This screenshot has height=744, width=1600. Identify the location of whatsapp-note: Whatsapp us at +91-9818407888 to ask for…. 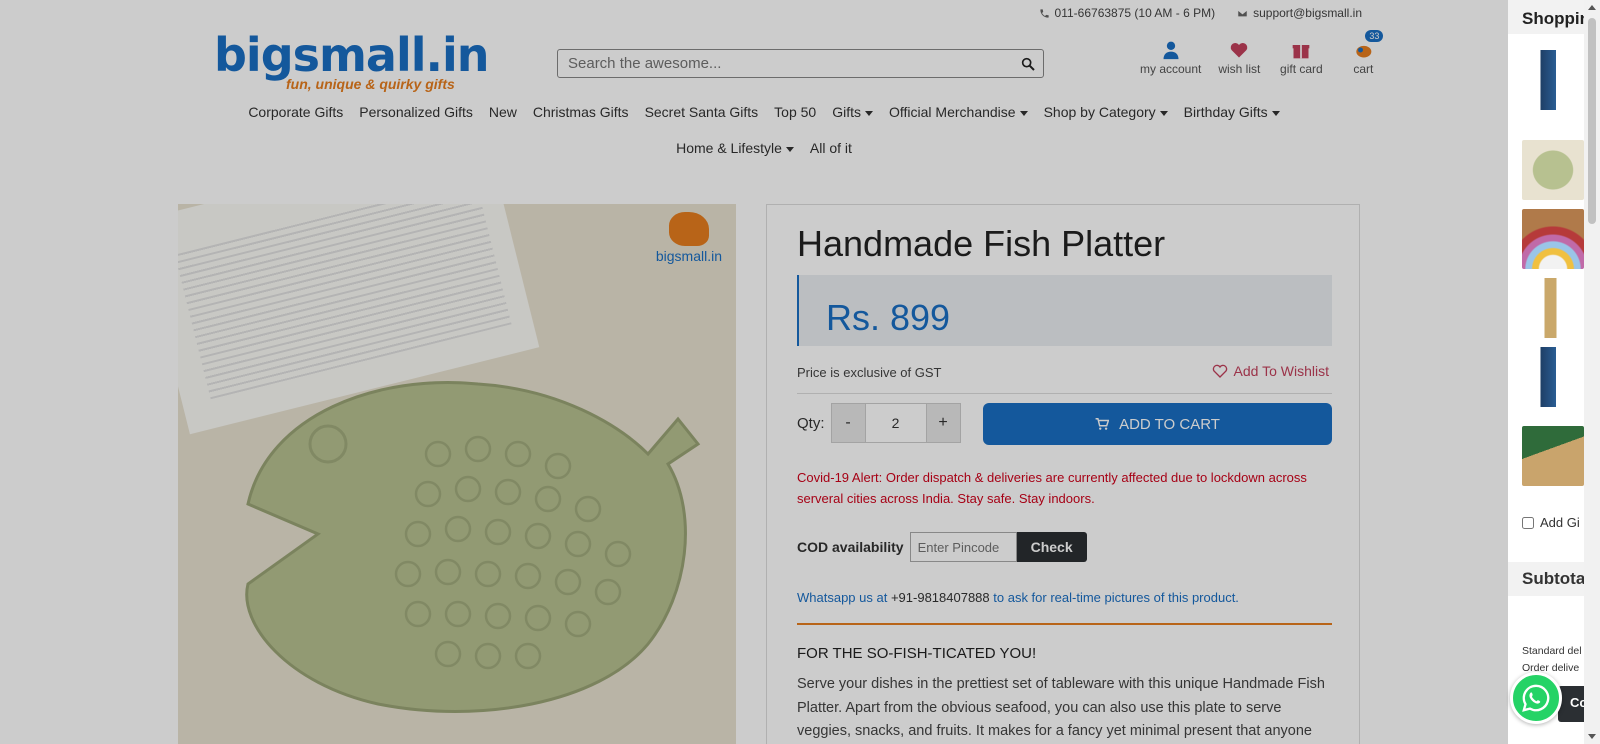
(1018, 597).